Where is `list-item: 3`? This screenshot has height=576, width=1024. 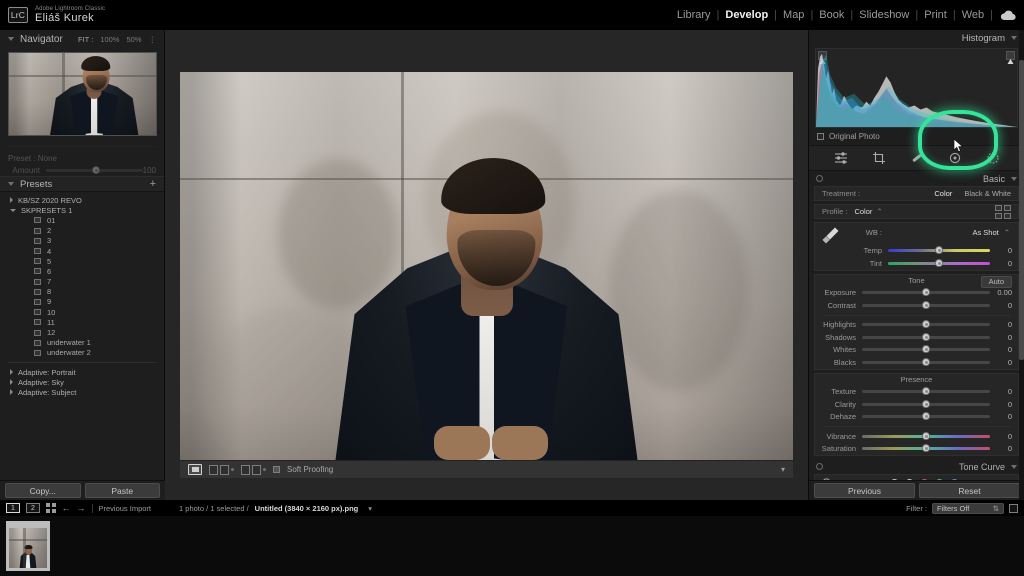 list-item: 3 is located at coordinates (82, 241).